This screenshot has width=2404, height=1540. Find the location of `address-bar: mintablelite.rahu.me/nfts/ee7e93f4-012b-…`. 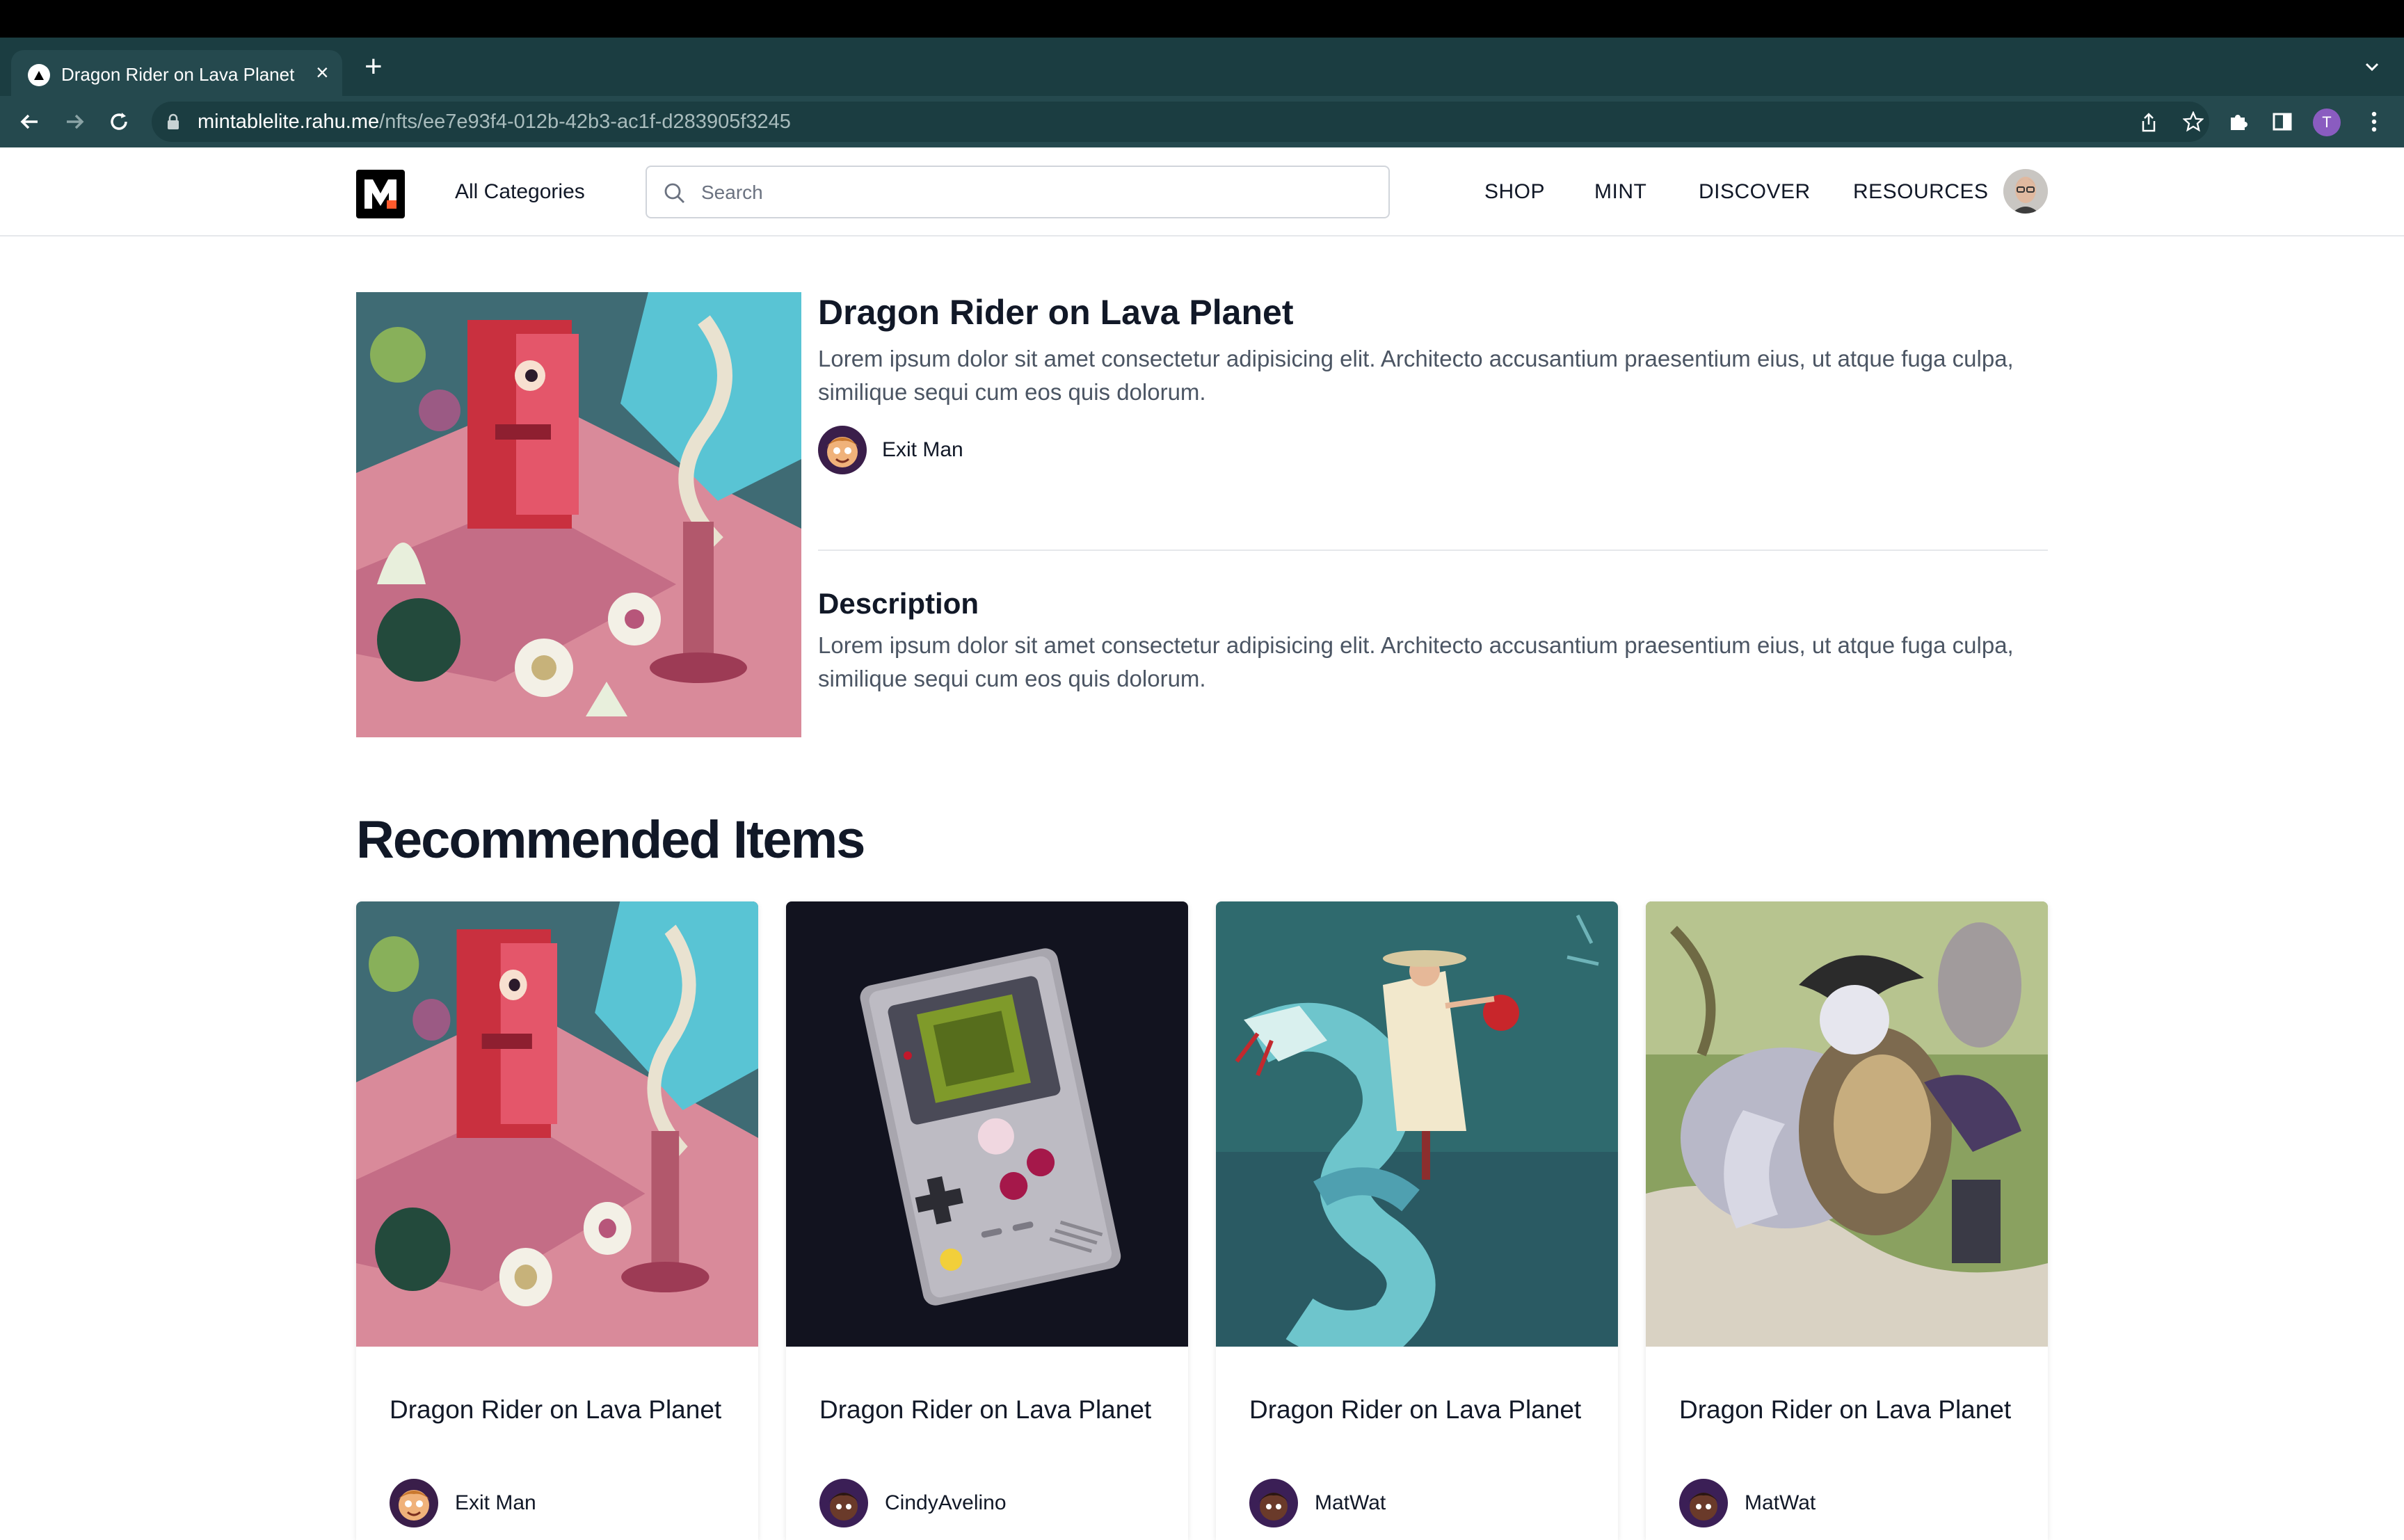

address-bar: mintablelite.rahu.me/nfts/ee7e93f4-012b-… is located at coordinates (1180, 122).